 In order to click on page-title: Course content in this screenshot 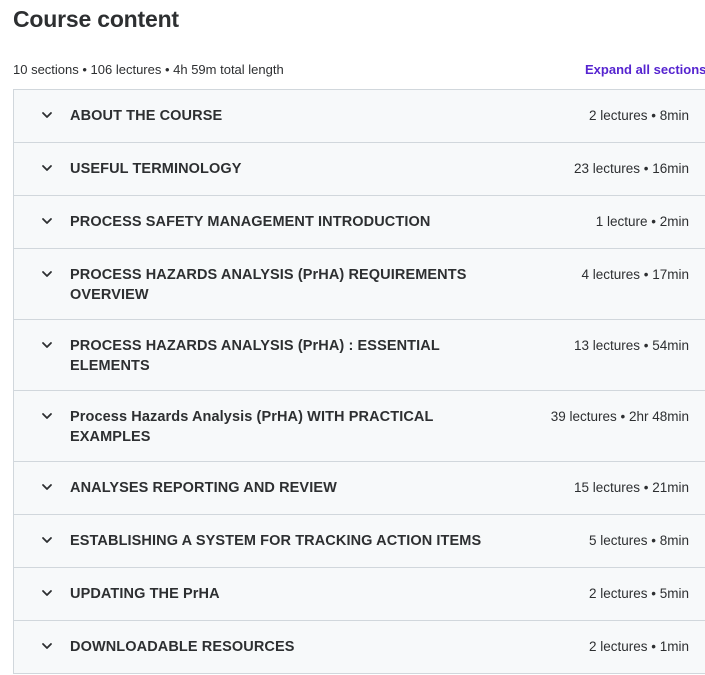, I will do `click(96, 19)`.